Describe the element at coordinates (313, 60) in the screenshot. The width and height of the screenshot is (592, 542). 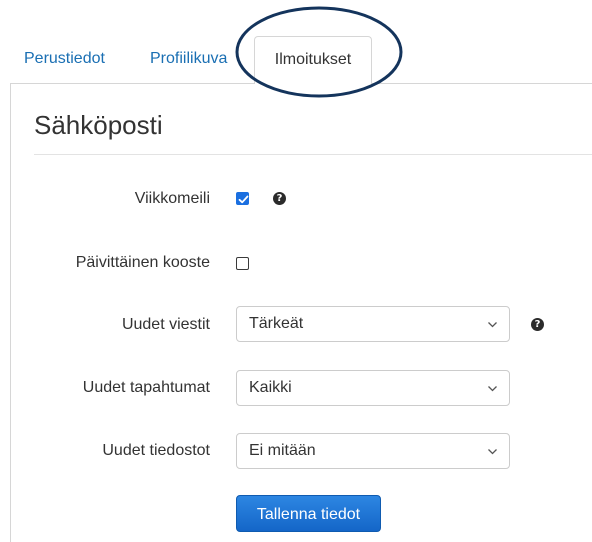
I see `tab-ilmoitukset: Ilmoitukset` at that location.